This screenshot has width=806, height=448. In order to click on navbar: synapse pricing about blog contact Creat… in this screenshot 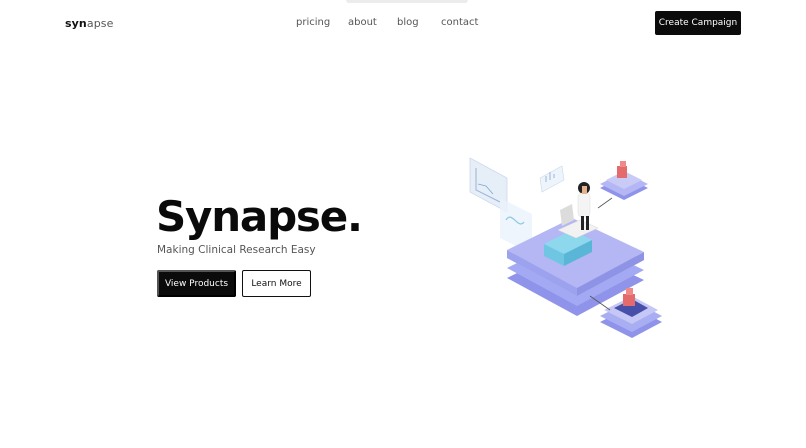, I will do `click(403, 23)`.